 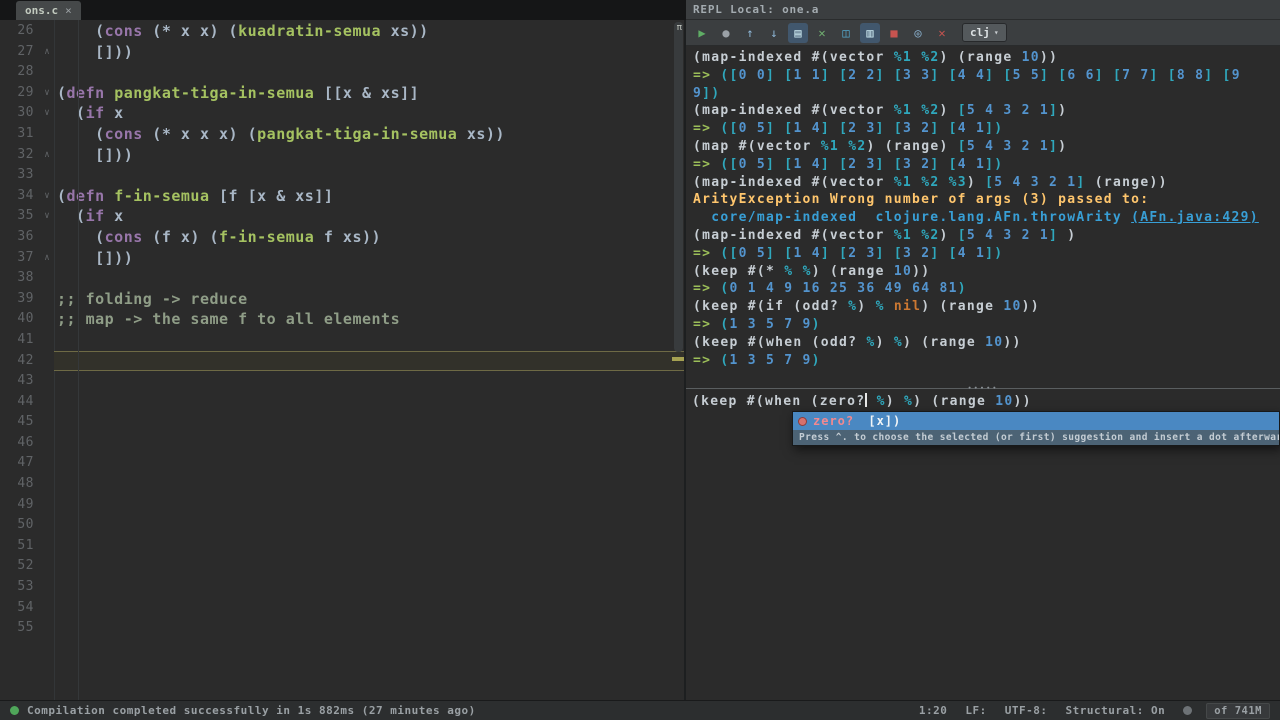 What do you see at coordinates (48, 10) in the screenshot?
I see `editor-tab: ons.c ×` at bounding box center [48, 10].